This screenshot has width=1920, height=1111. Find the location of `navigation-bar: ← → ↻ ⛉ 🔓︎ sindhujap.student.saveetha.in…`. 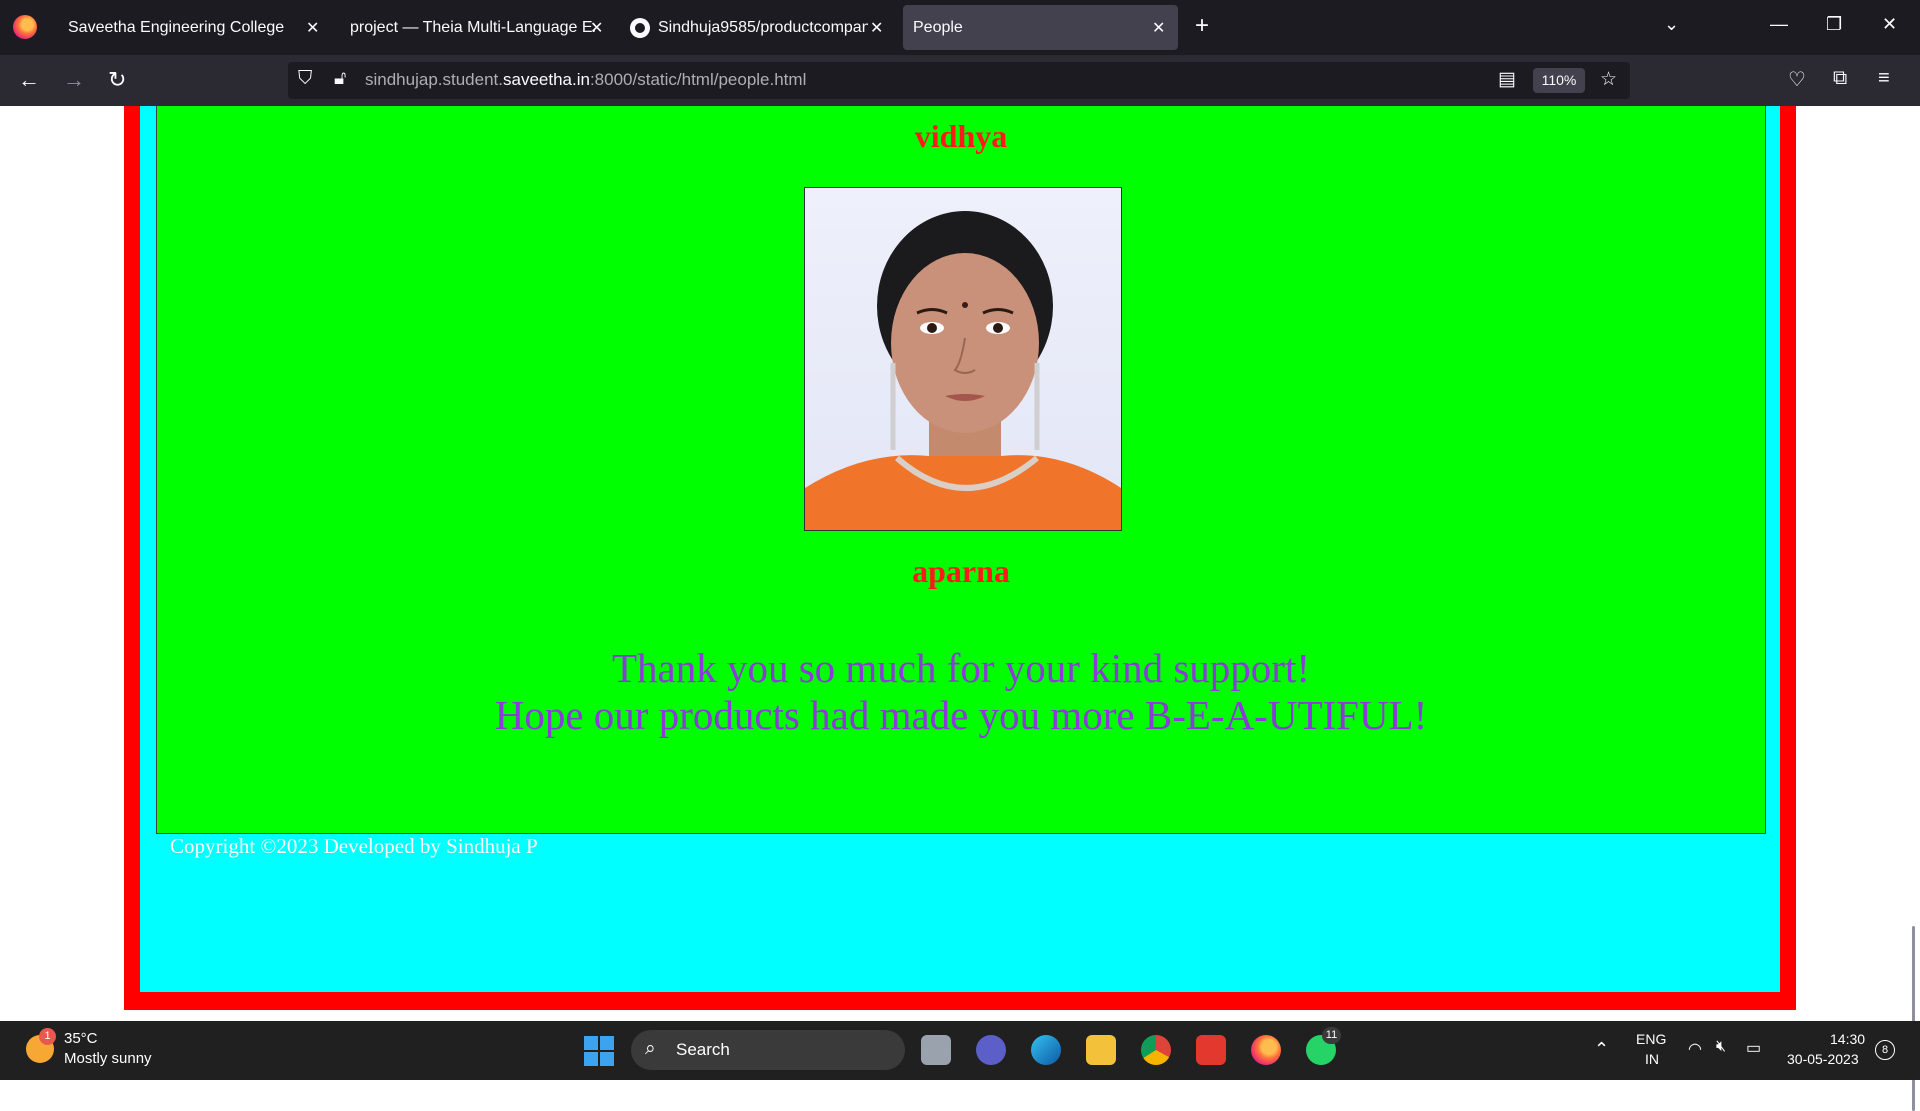

navigation-bar: ← → ↻ ⛉ 🔓︎ sindhujap.student.saveetha.in… is located at coordinates (960, 80).